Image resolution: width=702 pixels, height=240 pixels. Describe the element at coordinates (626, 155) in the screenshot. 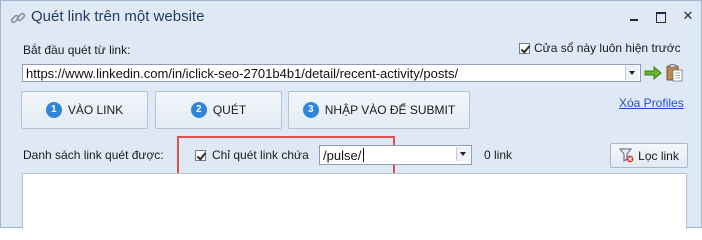

I see `filter-icon` at that location.